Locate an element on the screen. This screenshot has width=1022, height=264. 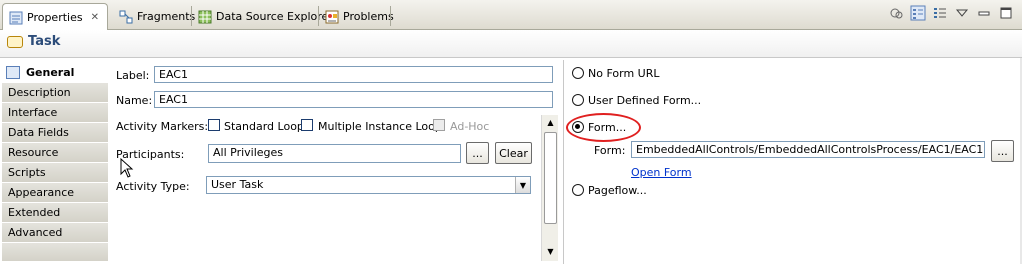
nav-item-data-fields: Data Fields is located at coordinates (55, 133).